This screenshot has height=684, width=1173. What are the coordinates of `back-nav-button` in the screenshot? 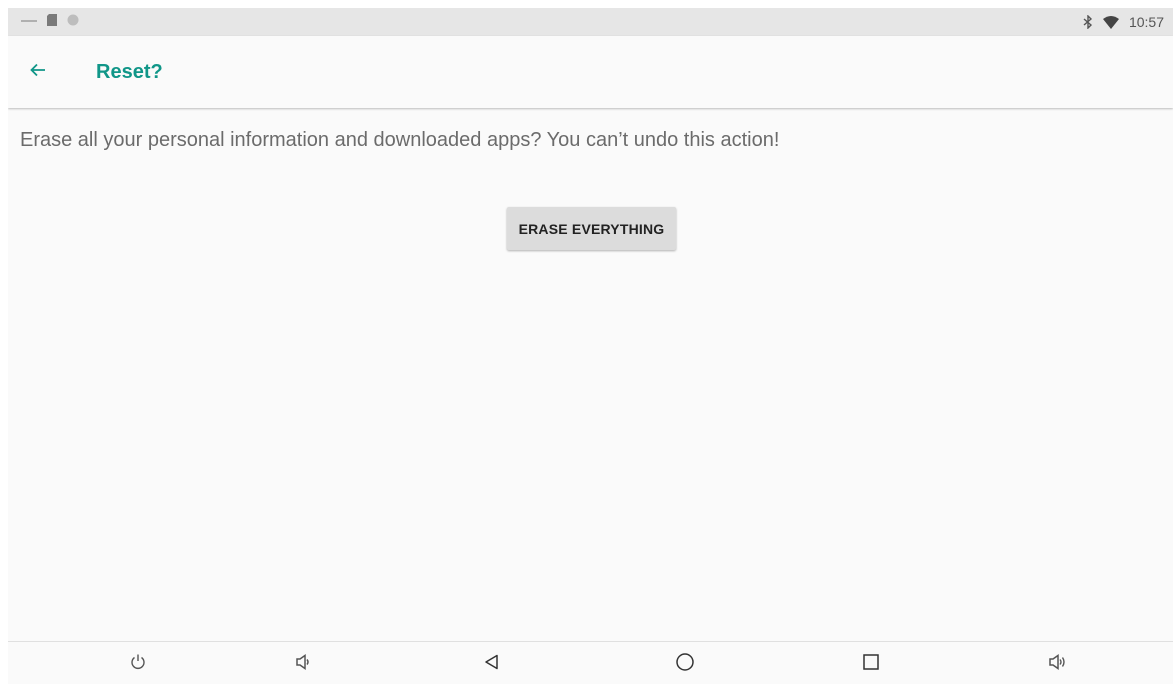 It's located at (492, 664).